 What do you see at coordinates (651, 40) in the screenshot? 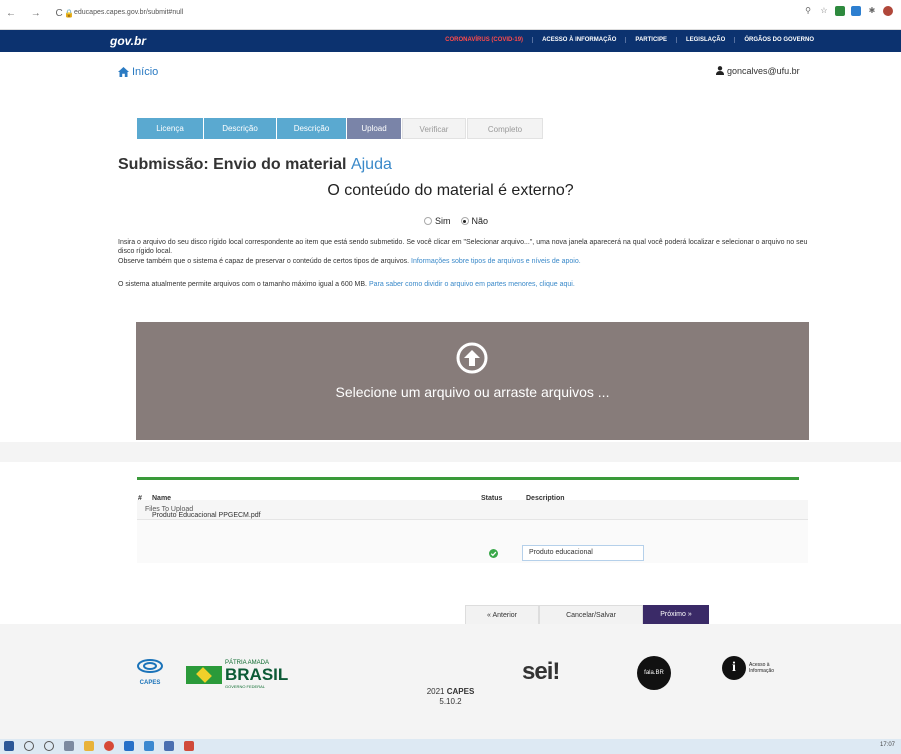
I see `gov-link-participe: PARTICIPE` at bounding box center [651, 40].